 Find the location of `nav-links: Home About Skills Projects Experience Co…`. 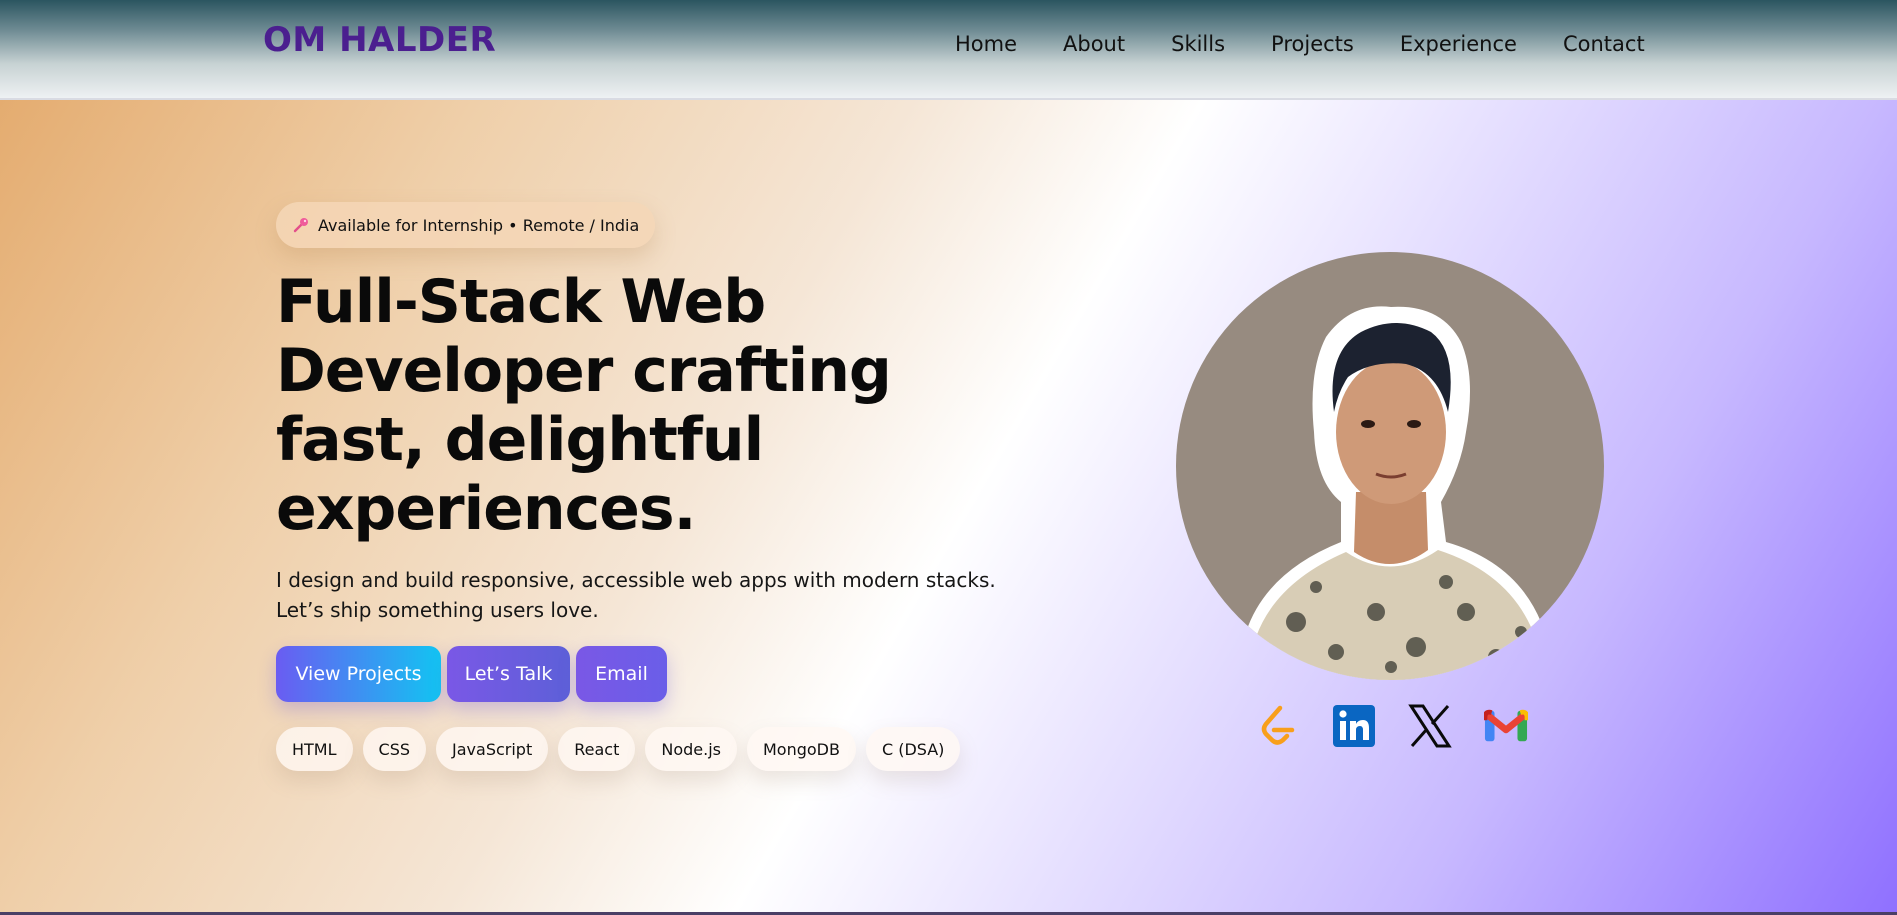

nav-links: Home About Skills Projects Experience Co… is located at coordinates (1300, 44).